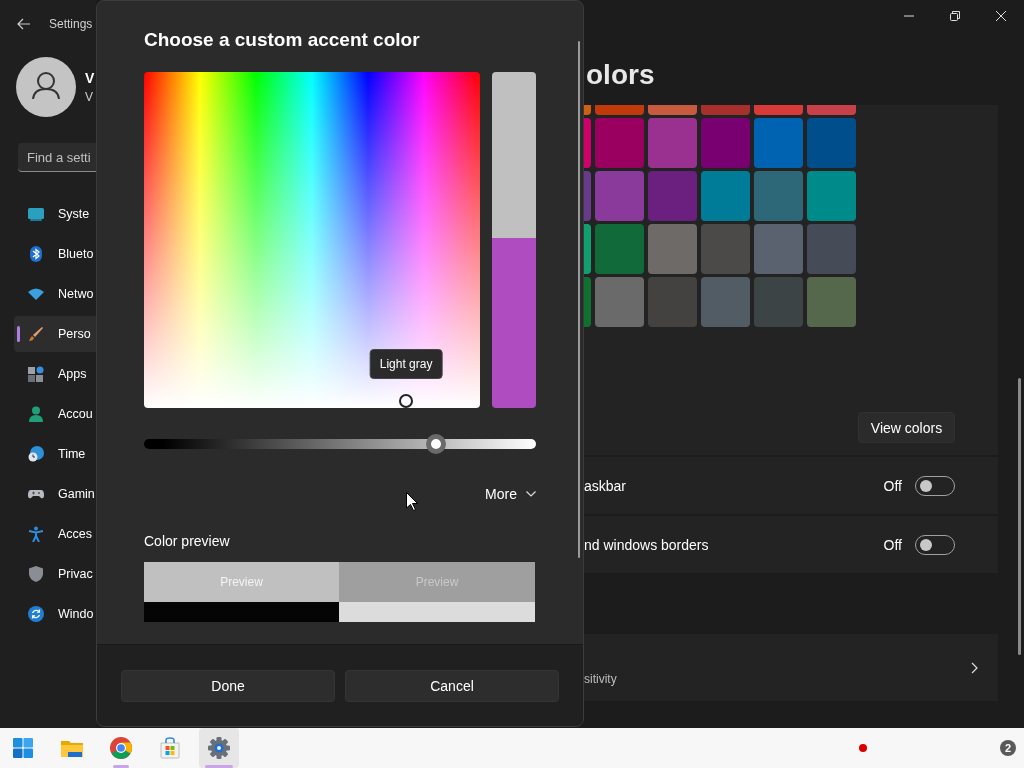  I want to click on dialog-button: Cancel, so click(452, 686).